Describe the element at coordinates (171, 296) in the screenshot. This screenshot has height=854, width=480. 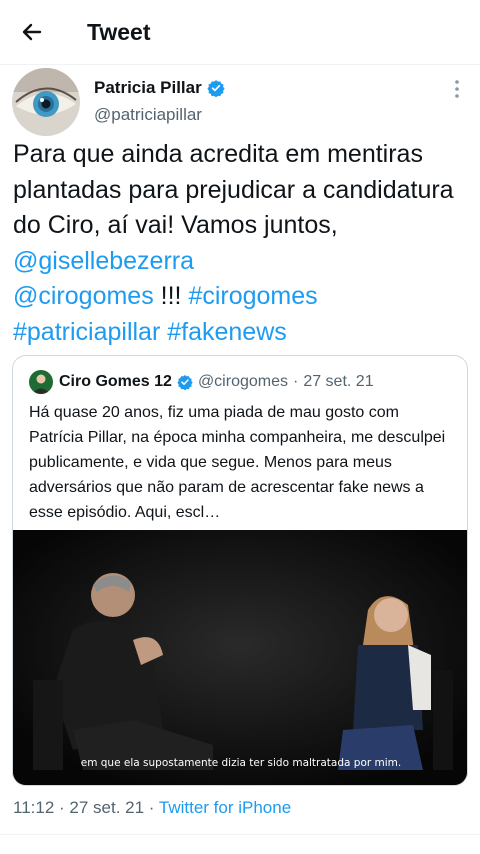
I see `tweet-text-plain-2: !!!` at that location.